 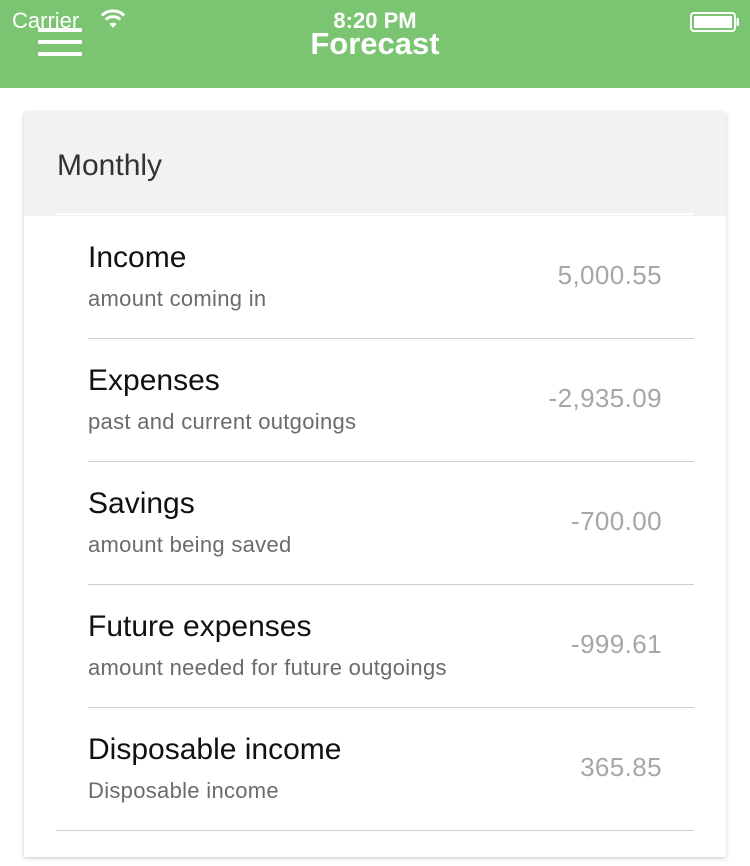 What do you see at coordinates (222, 421) in the screenshot?
I see `row-subtitle: past and current outgoings` at bounding box center [222, 421].